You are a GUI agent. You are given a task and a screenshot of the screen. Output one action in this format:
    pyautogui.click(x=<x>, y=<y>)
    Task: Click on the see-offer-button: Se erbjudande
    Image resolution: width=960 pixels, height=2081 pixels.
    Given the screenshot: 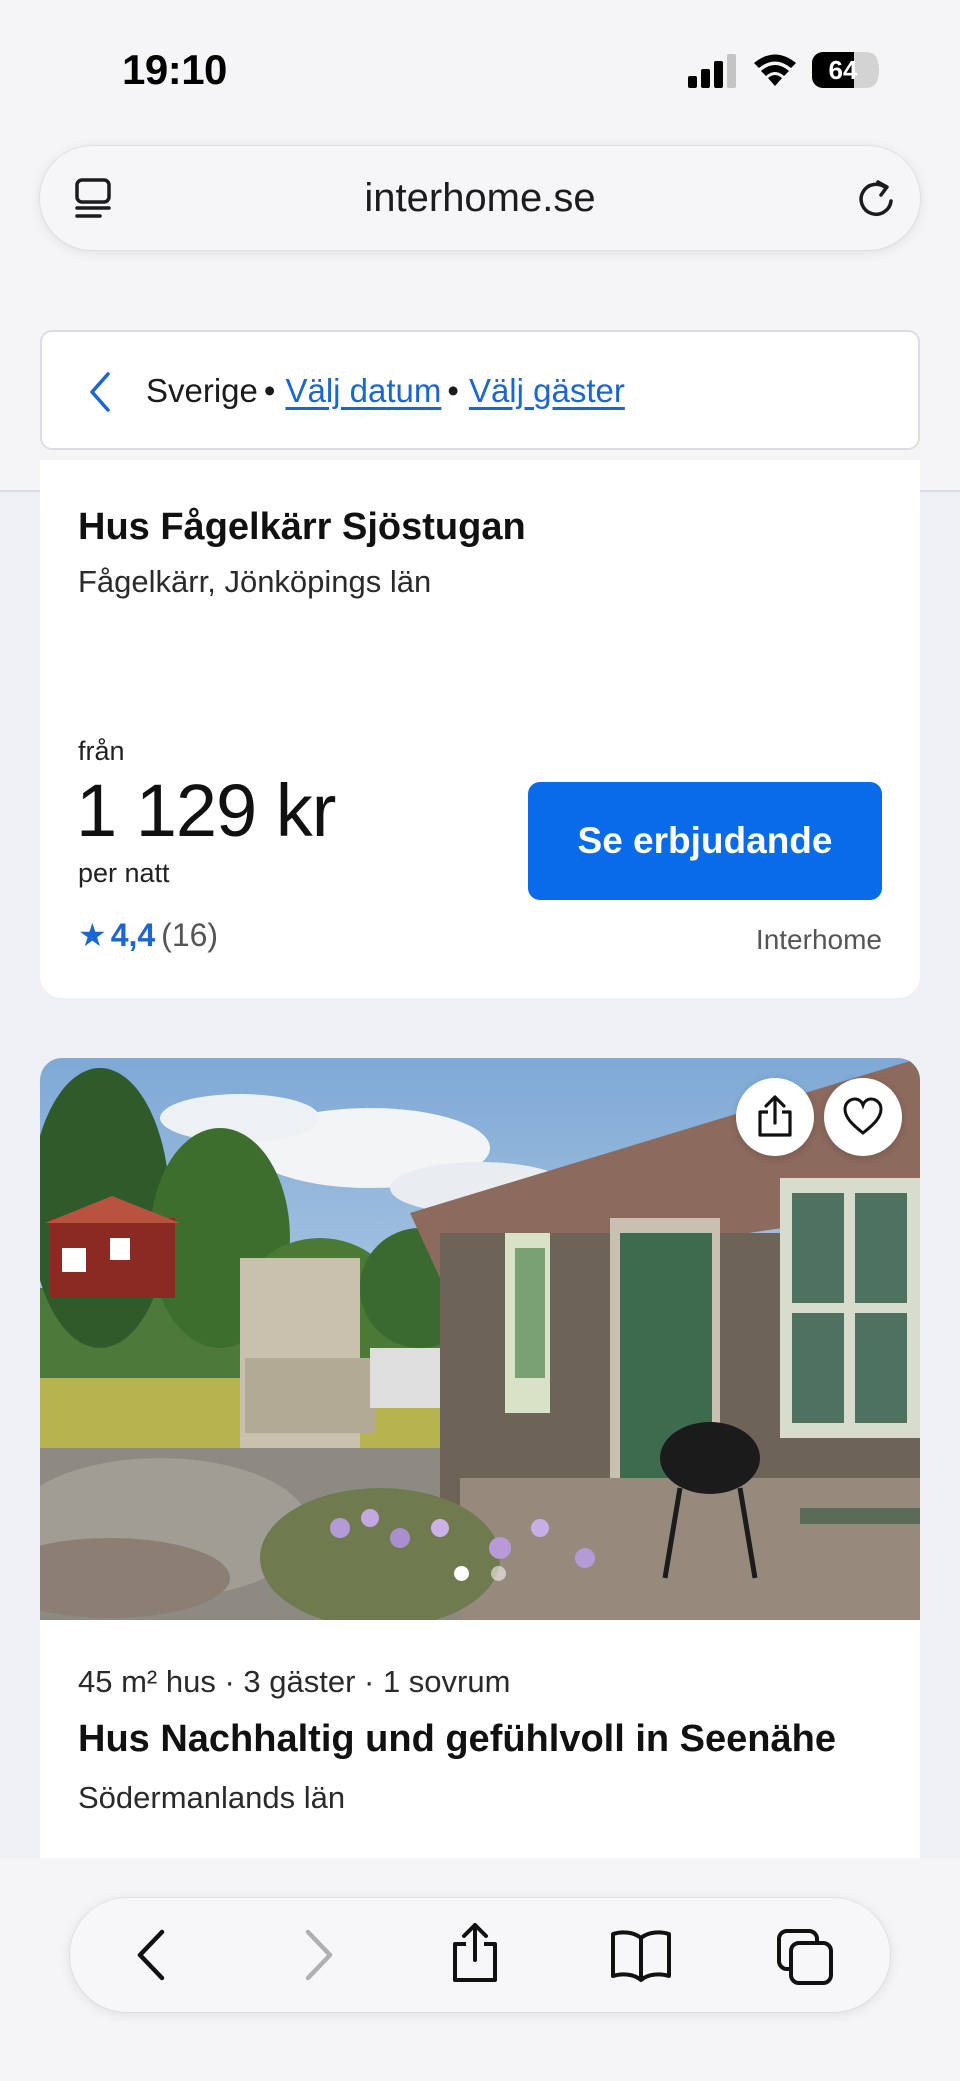 What is the action you would take?
    pyautogui.click(x=705, y=841)
    